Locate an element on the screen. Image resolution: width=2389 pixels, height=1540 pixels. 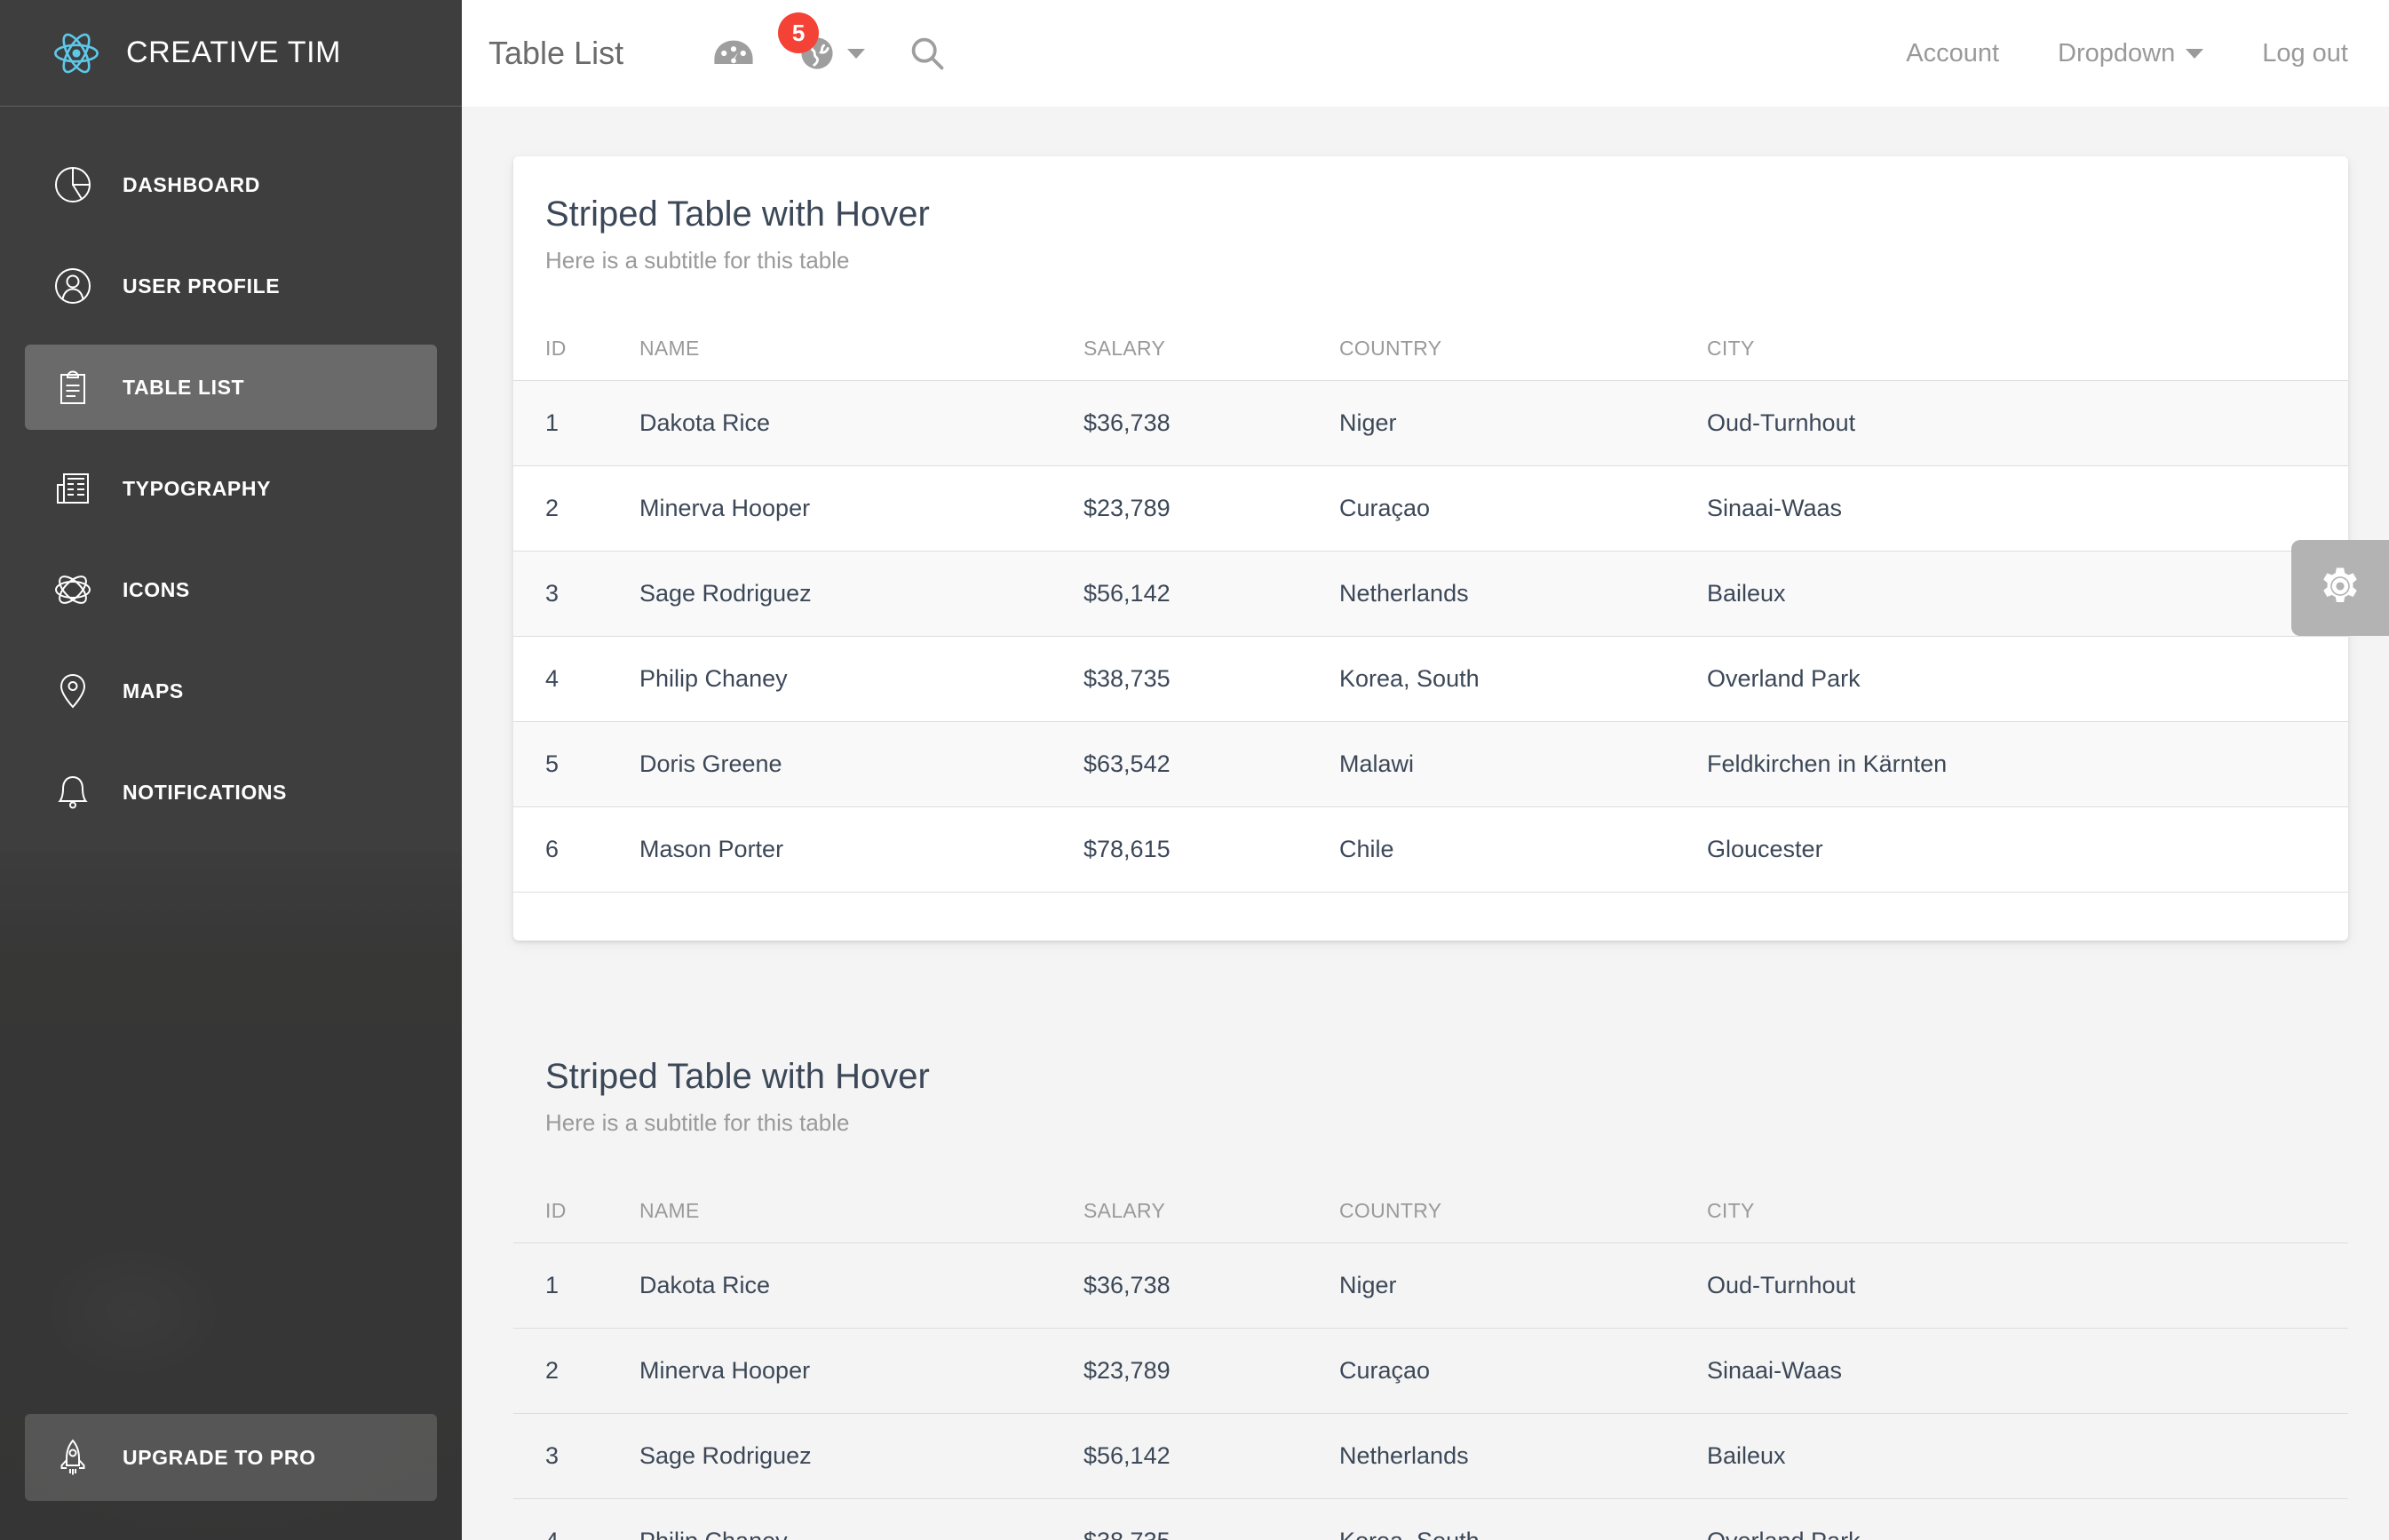
atom-icon is located at coordinates (73, 590).